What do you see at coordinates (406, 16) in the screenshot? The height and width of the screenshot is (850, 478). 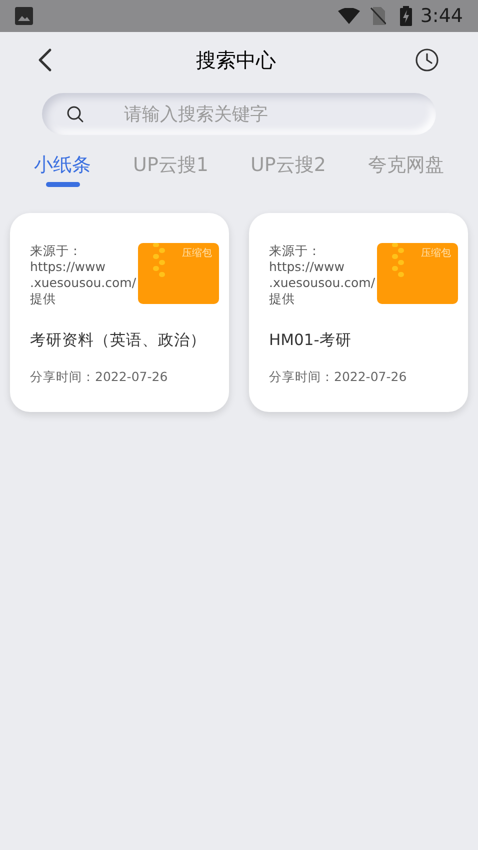 I see `battery-charging-icon` at bounding box center [406, 16].